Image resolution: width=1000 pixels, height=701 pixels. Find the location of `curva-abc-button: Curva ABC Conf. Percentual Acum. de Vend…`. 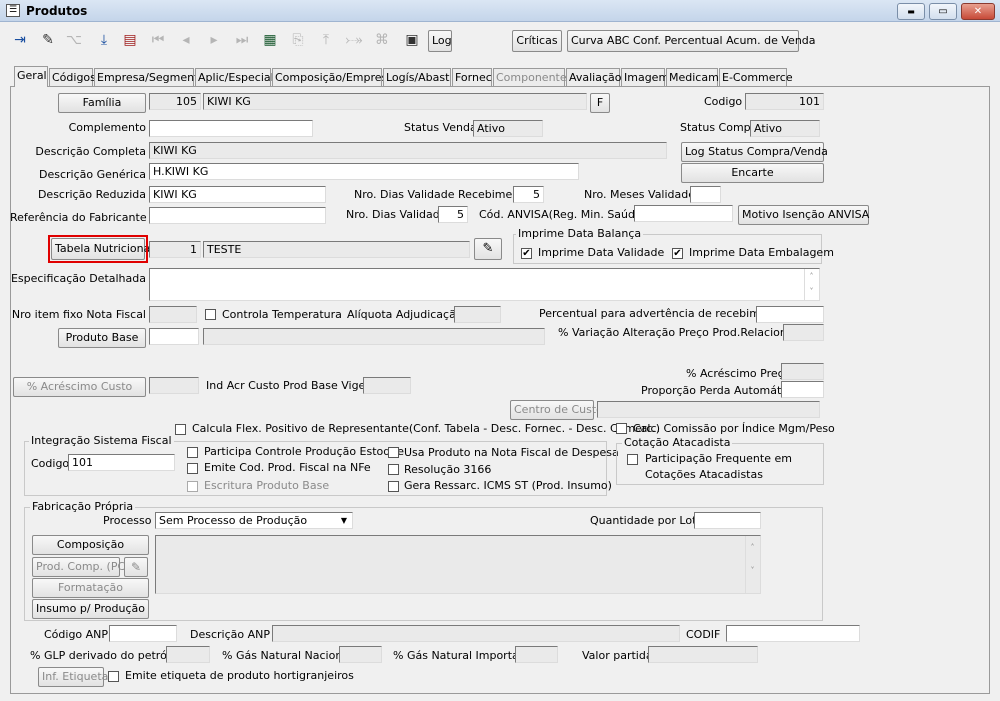

curva-abc-button: Curva ABC Conf. Percentual Acum. de Vend… is located at coordinates (691, 41).